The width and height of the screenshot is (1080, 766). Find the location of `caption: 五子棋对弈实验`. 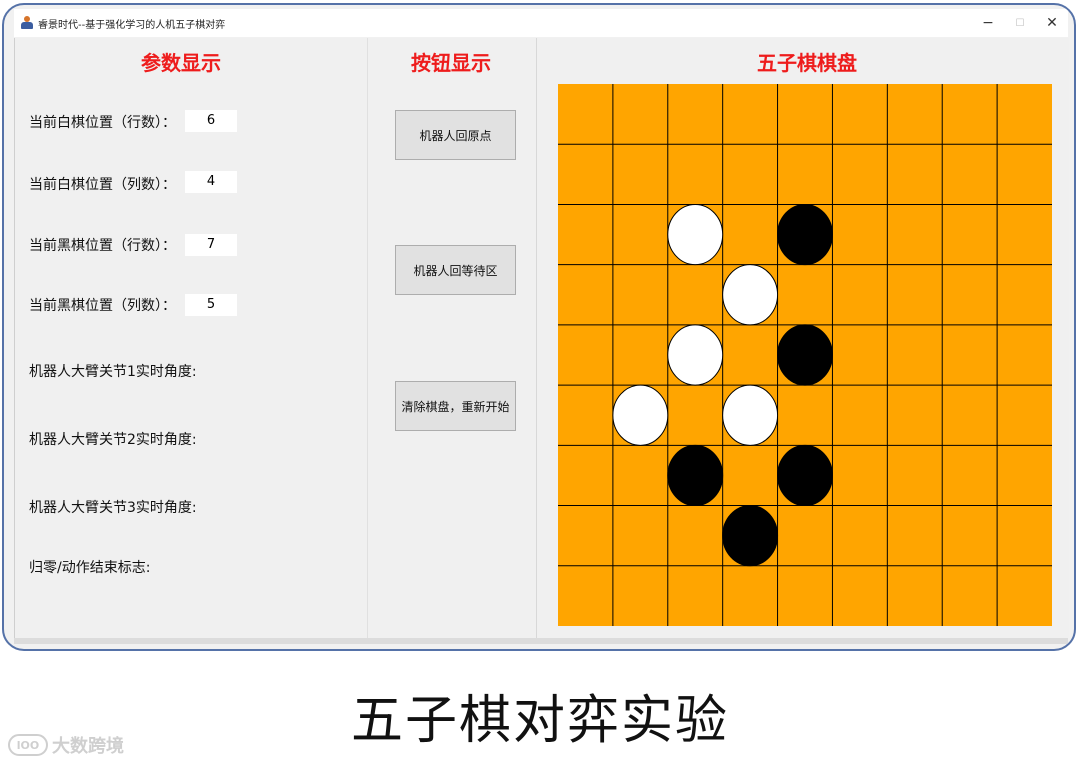

caption: 五子棋对弈实验 is located at coordinates (539, 721).